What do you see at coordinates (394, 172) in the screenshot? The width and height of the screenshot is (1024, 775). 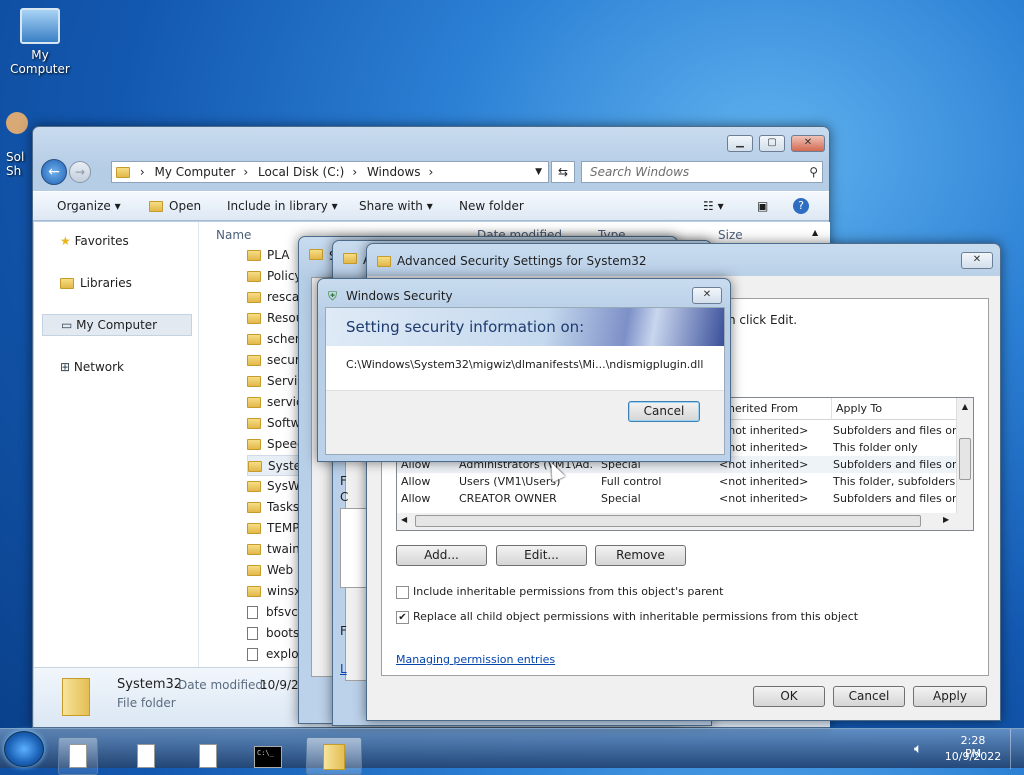 I see `breadcrumb-item: Windows` at bounding box center [394, 172].